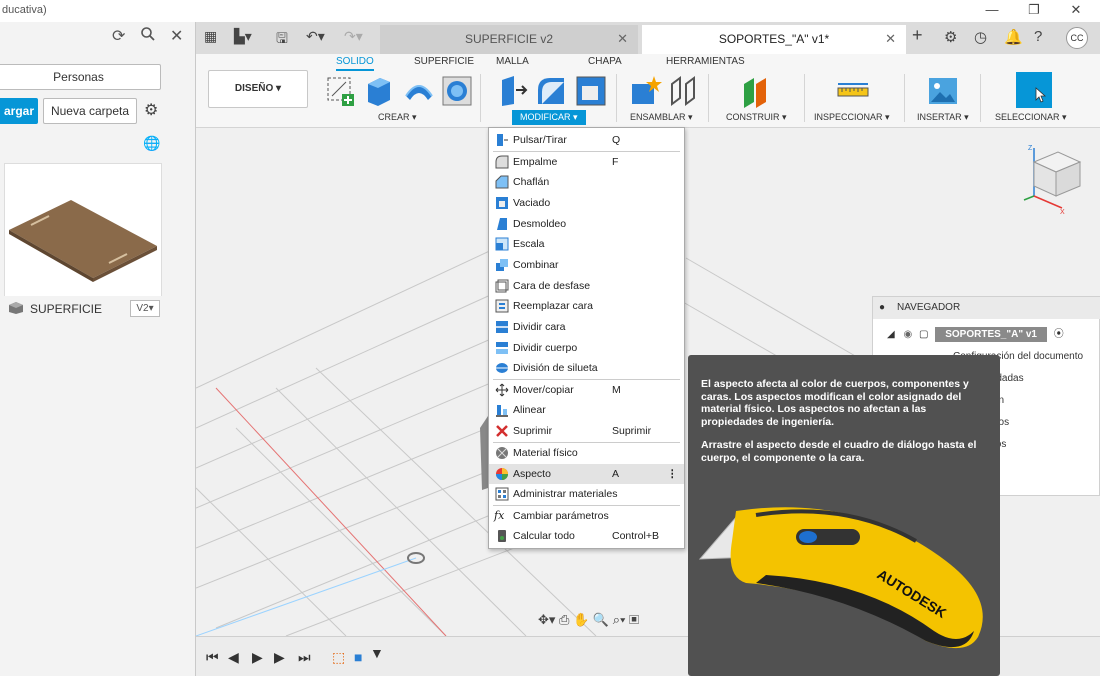 Image resolution: width=1100 pixels, height=676 pixels. Describe the element at coordinates (148, 36) in the screenshot. I see `search-icon` at that location.